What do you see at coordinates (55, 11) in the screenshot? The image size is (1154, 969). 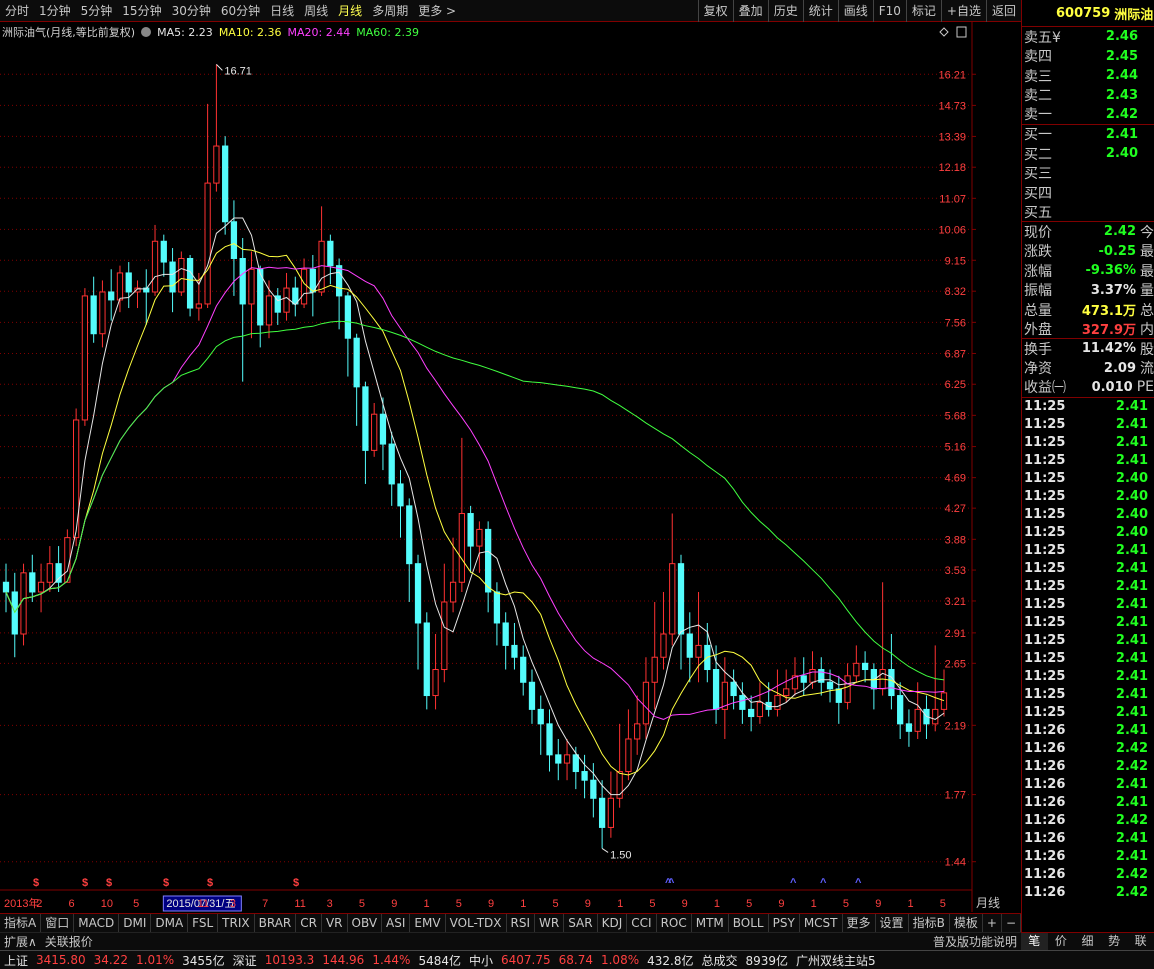 I see `period-tab-1: 1分钟` at bounding box center [55, 11].